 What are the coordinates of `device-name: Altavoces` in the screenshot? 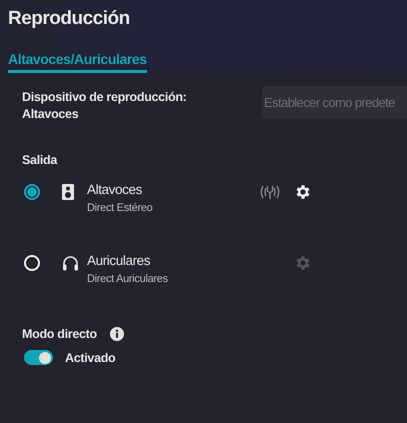 It's located at (115, 189).